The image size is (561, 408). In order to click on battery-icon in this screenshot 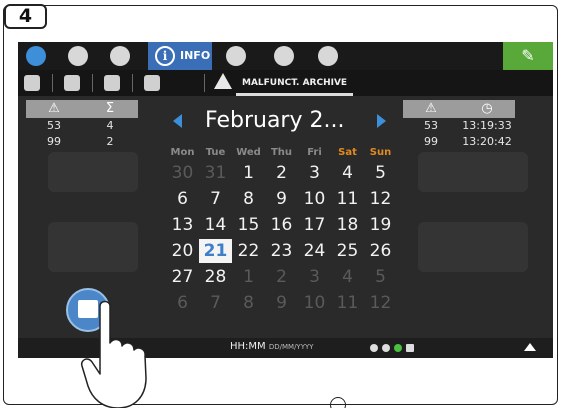, I will do `click(410, 348)`.